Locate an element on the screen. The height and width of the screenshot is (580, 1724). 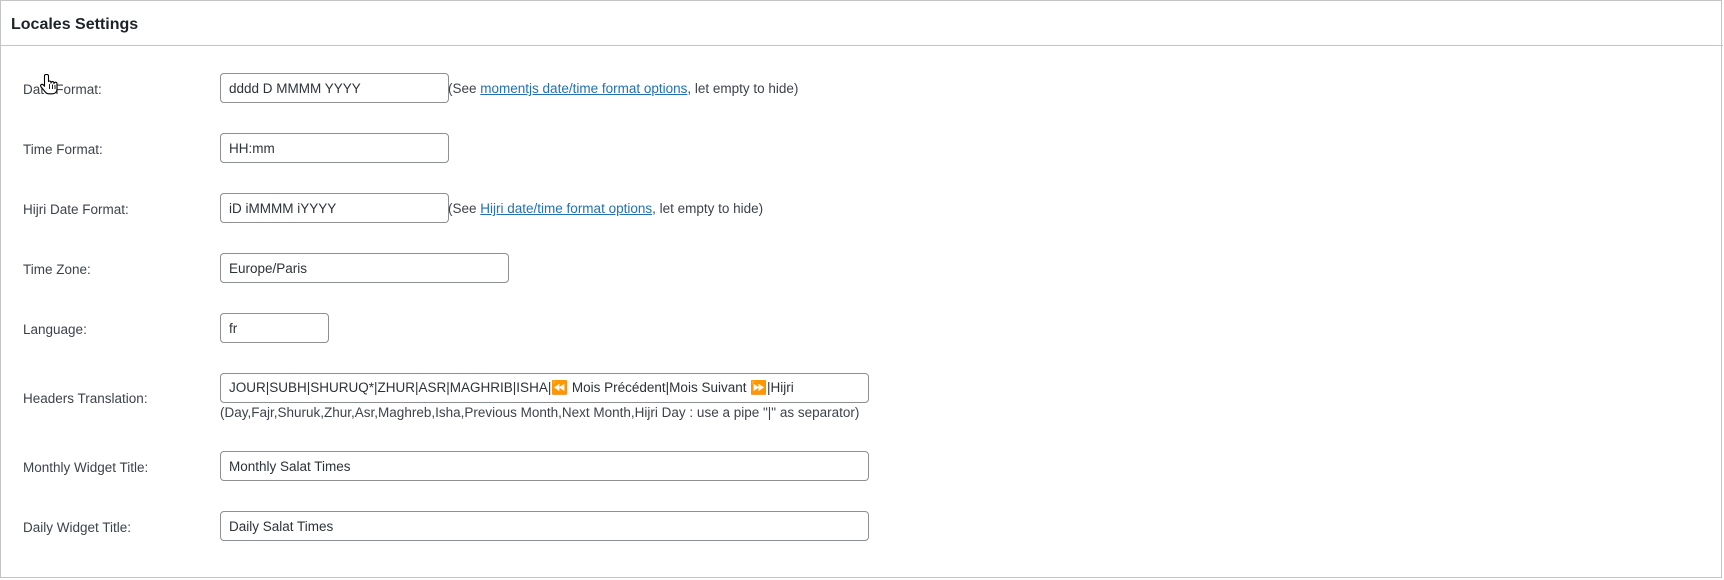
hijri-format-options-link: Hijri date/time format options is located at coordinates (566, 208).